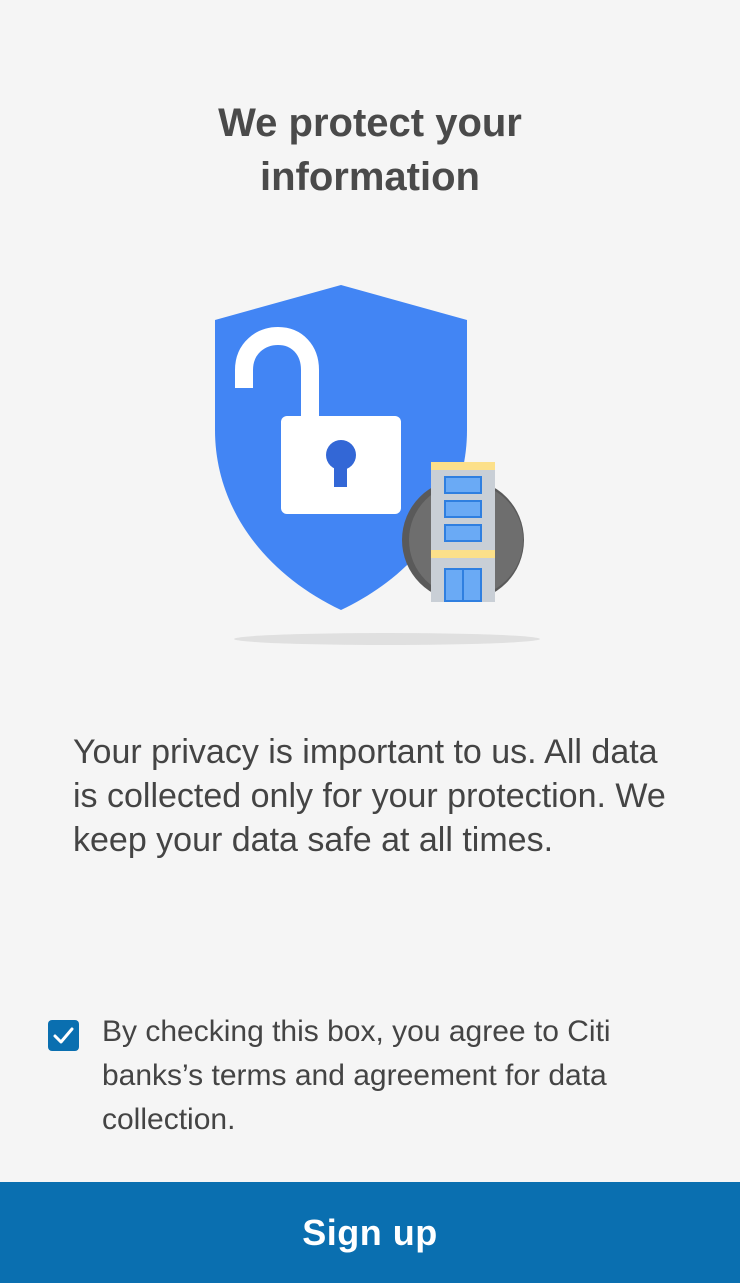 This screenshot has height=1283, width=740. What do you see at coordinates (463, 532) in the screenshot?
I see `bank-building-icon` at bounding box center [463, 532].